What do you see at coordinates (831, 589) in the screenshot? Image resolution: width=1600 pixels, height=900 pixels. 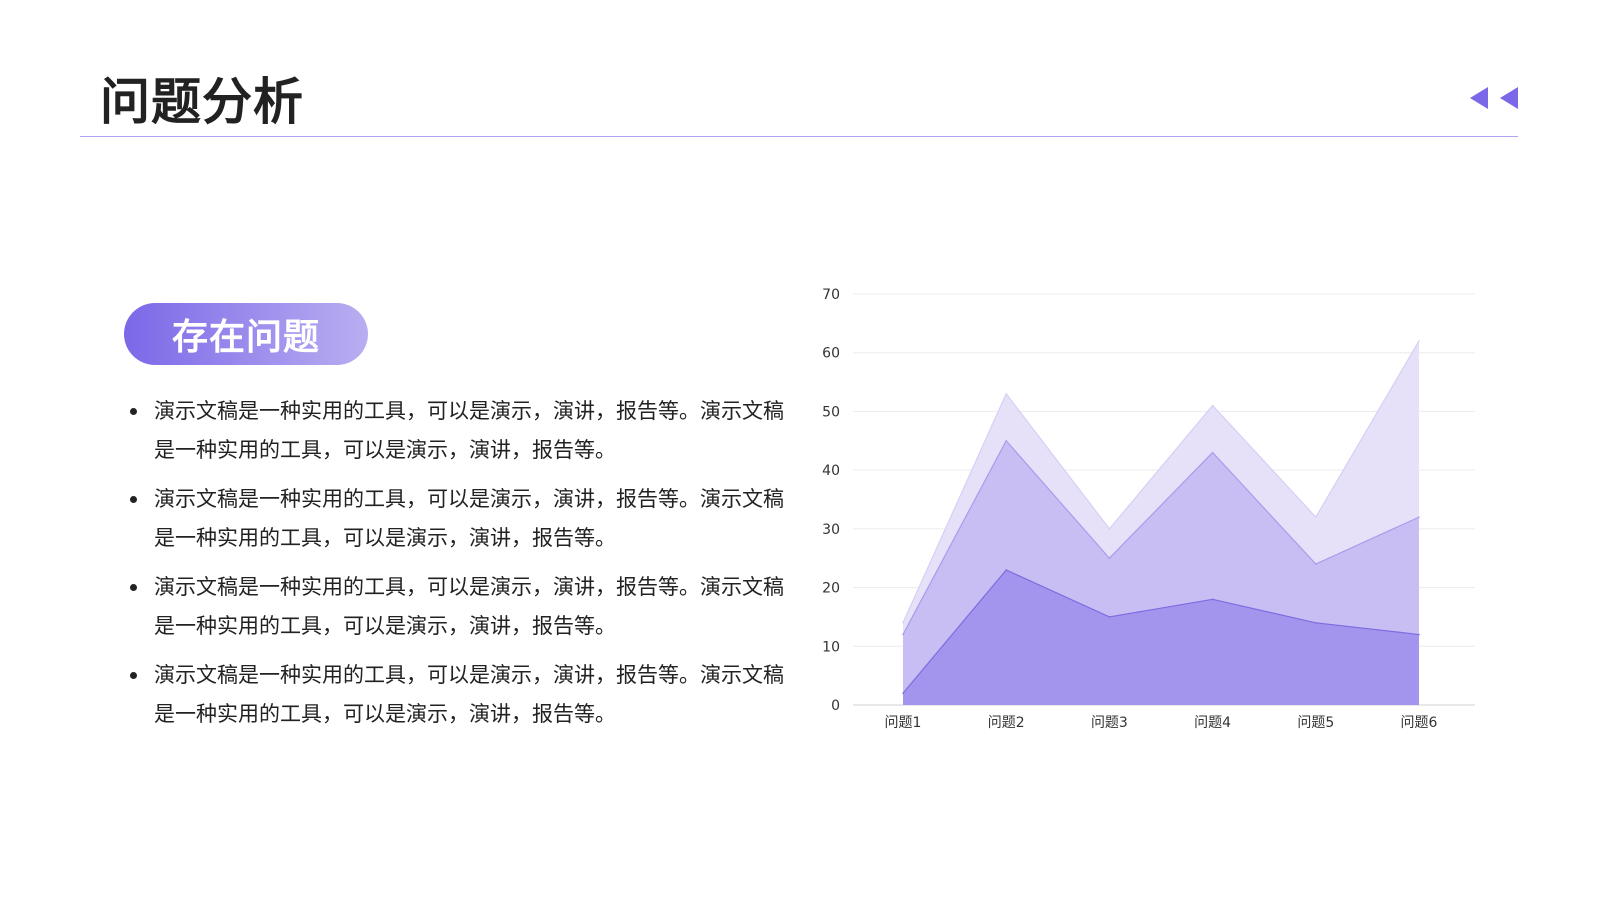 I see `y-tick-label: 20` at bounding box center [831, 589].